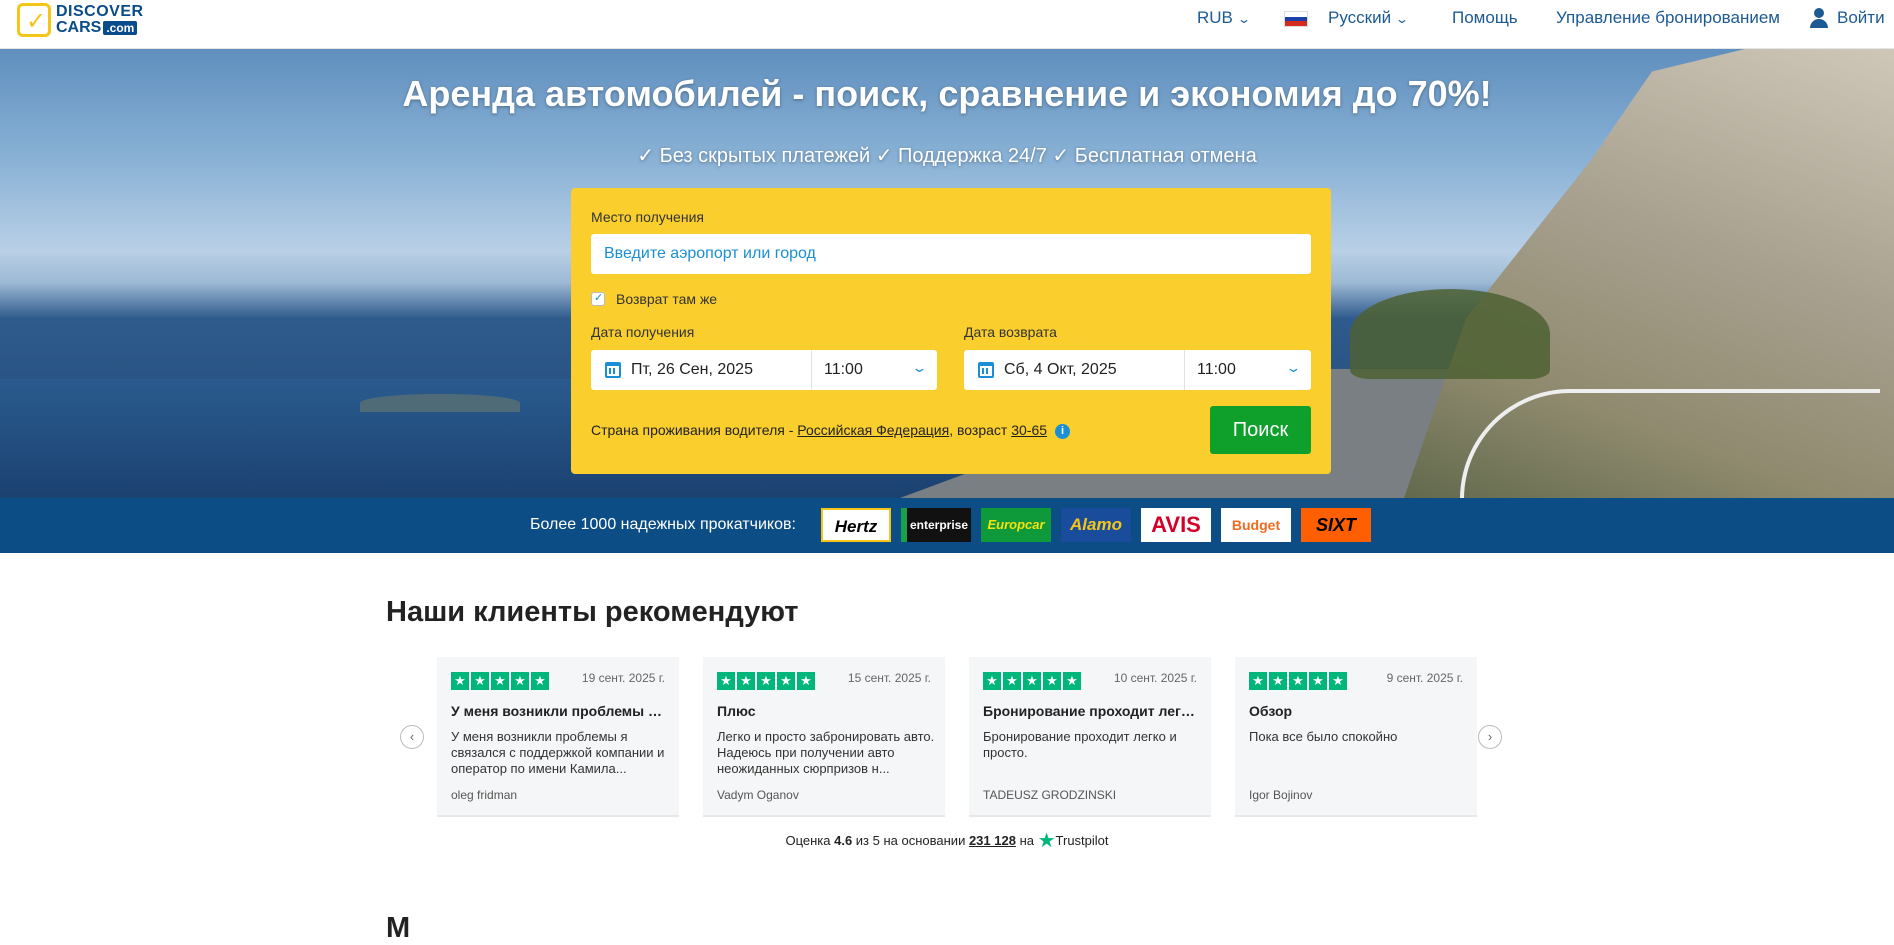 Image resolution: width=1894 pixels, height=945 pixels. Describe the element at coordinates (764, 370) in the screenshot. I see `pickup-datetime-field: Пт, 26 Сен, 2025 11:00 ⌄` at that location.